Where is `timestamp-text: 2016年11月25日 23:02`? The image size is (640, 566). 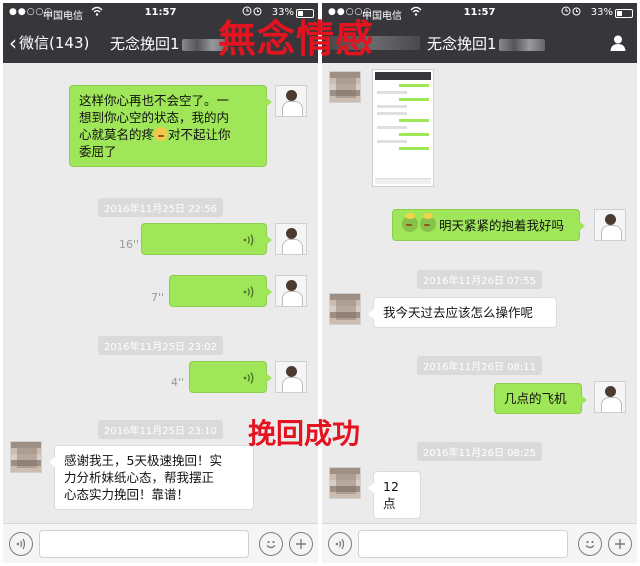 timestamp-text: 2016年11月25日 23:02 is located at coordinates (160, 345).